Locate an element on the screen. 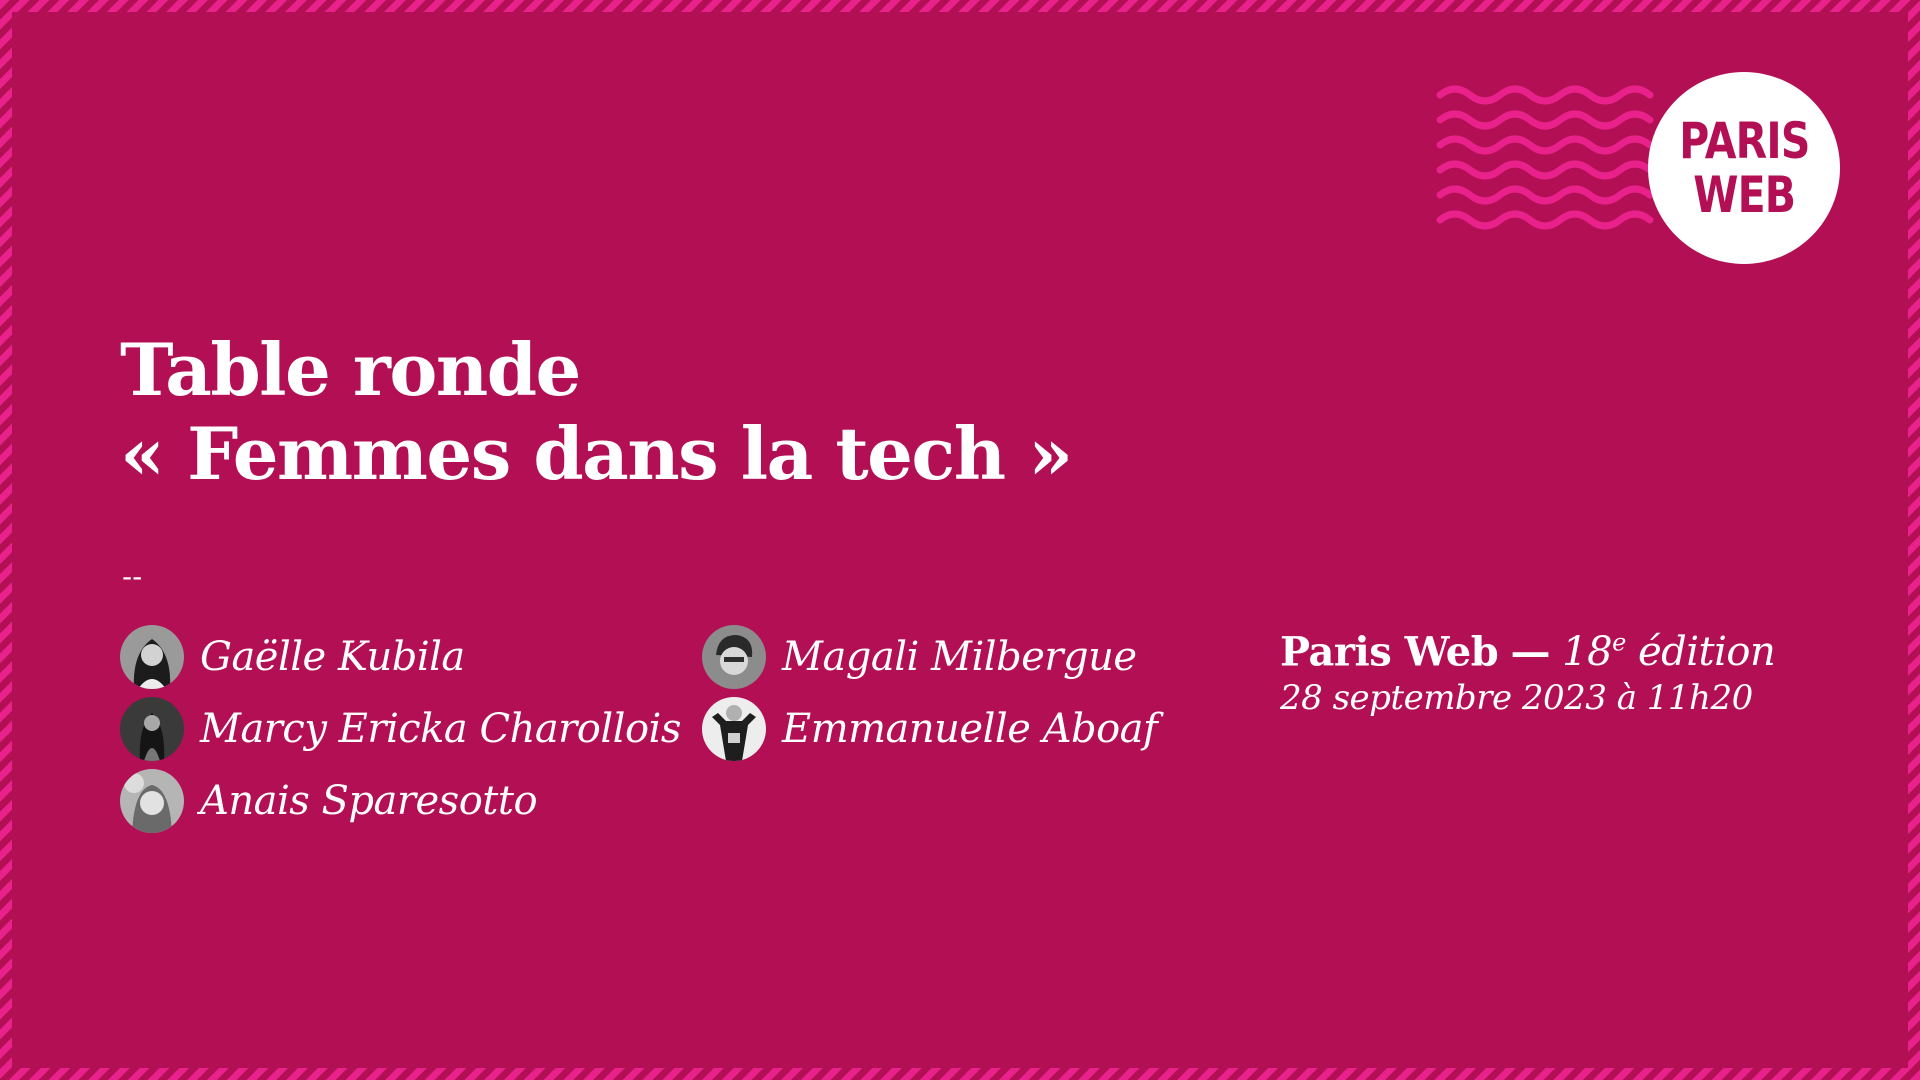  speaker-item: Marcy Ericka Charollois is located at coordinates (400, 729).